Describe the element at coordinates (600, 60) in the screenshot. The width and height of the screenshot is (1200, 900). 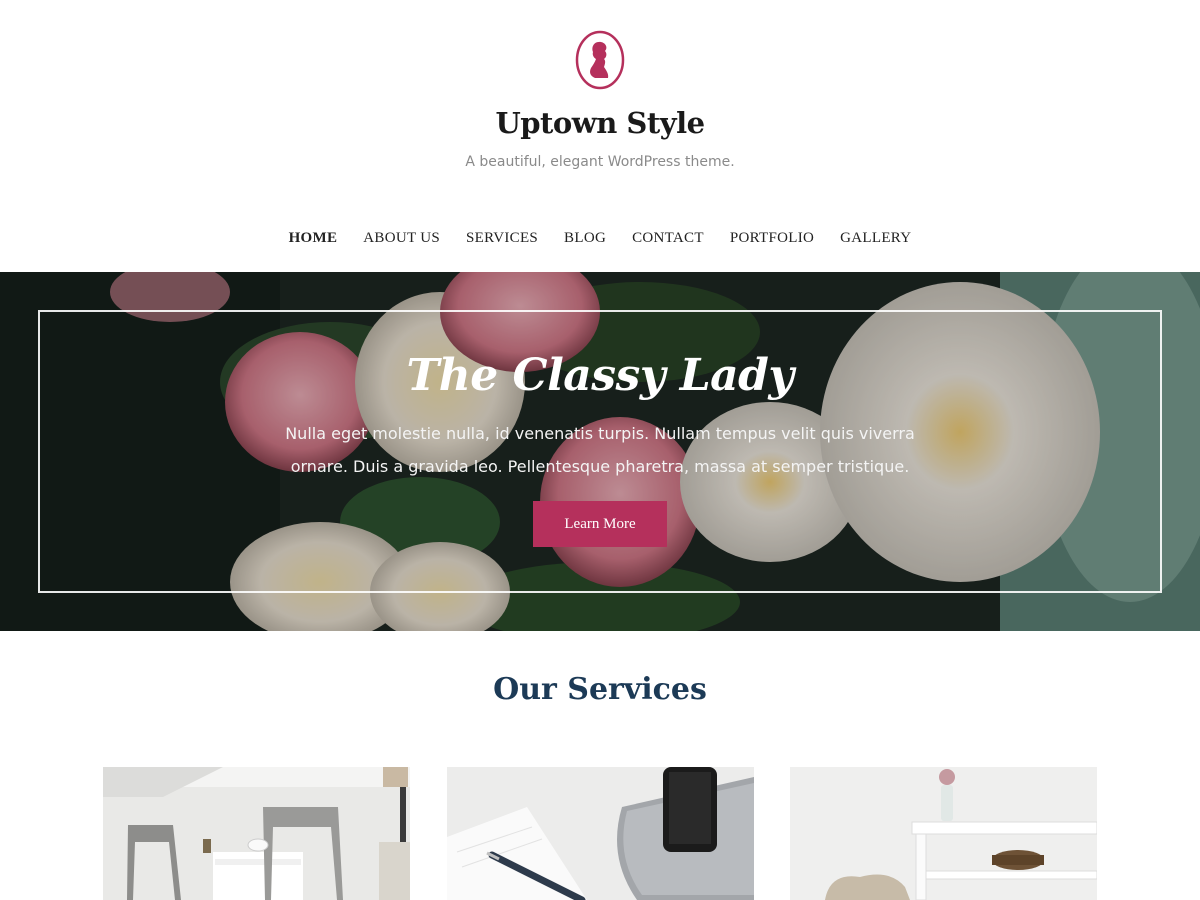
I see `cameo-logo-icon` at that location.